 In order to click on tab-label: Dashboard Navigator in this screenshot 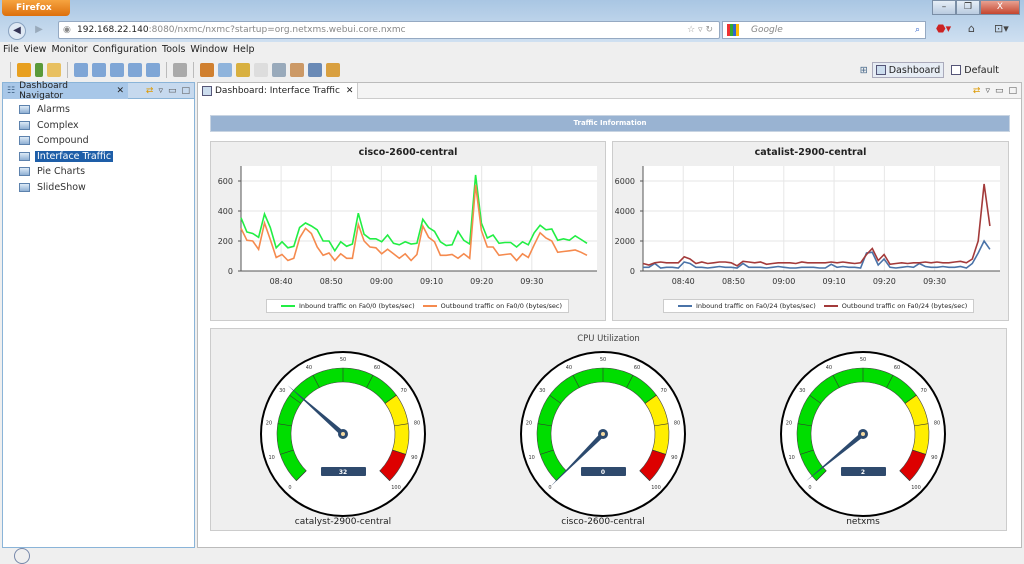, I will do `click(43, 90)`.